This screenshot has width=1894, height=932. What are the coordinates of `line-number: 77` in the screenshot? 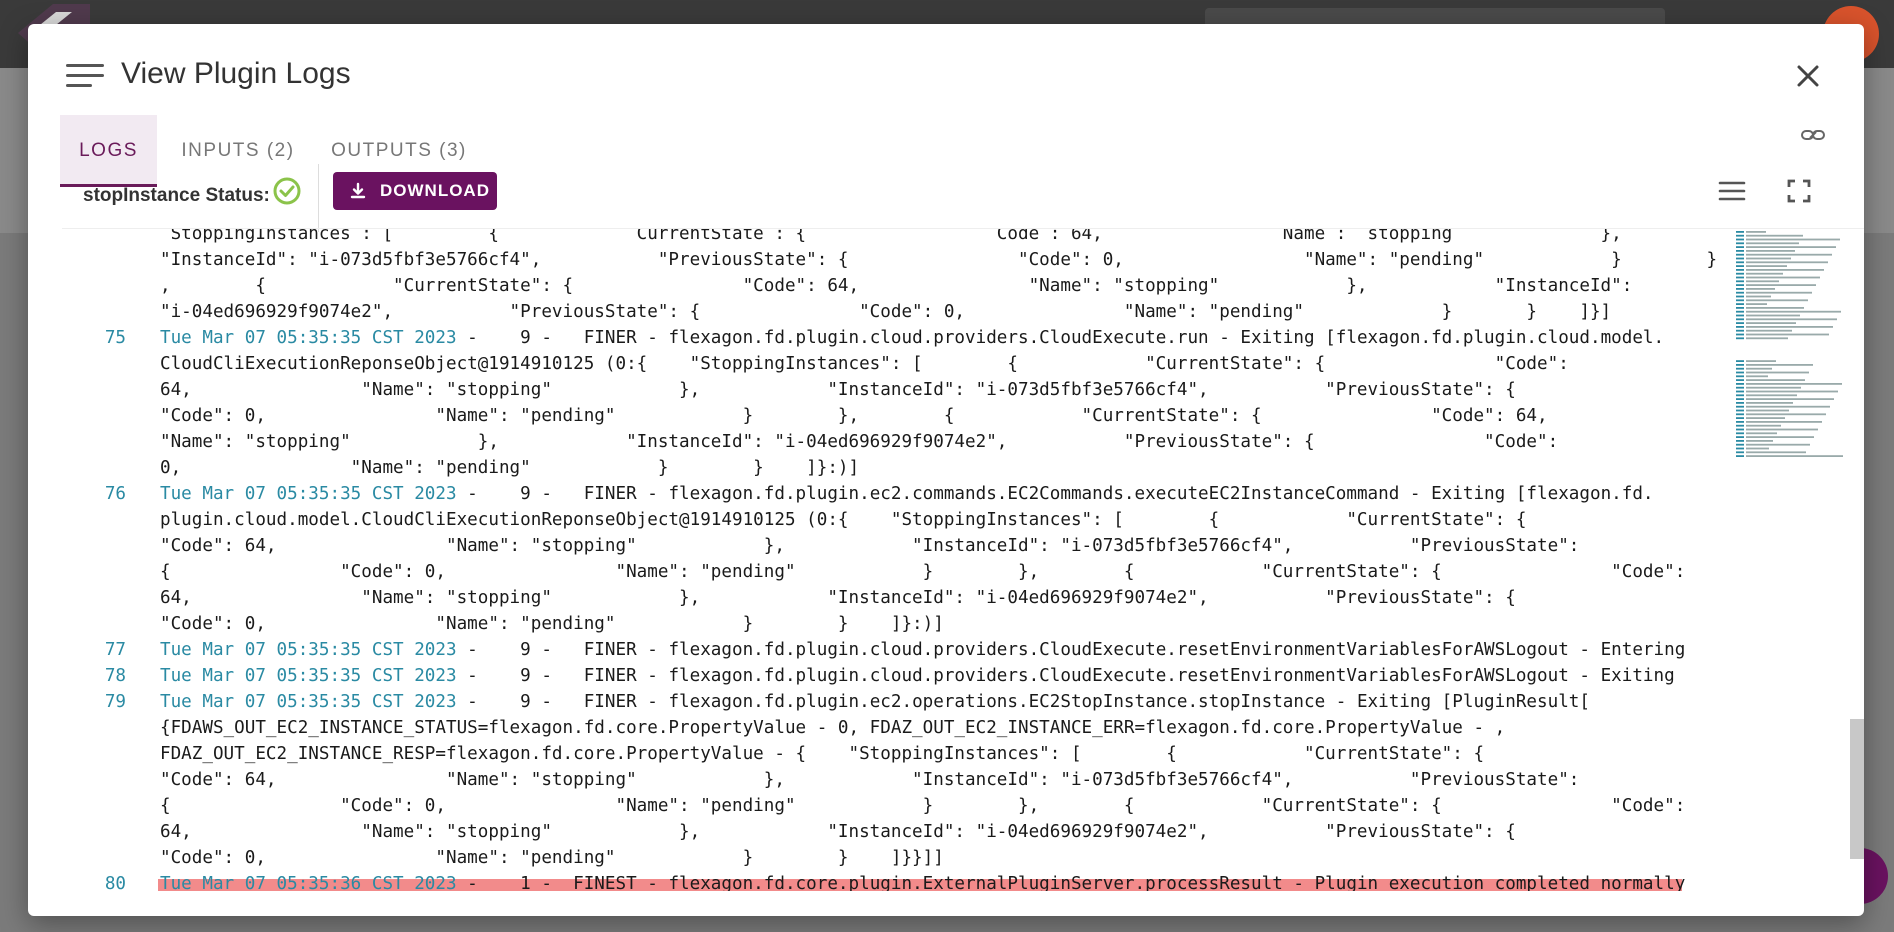 It's located at (115, 650).